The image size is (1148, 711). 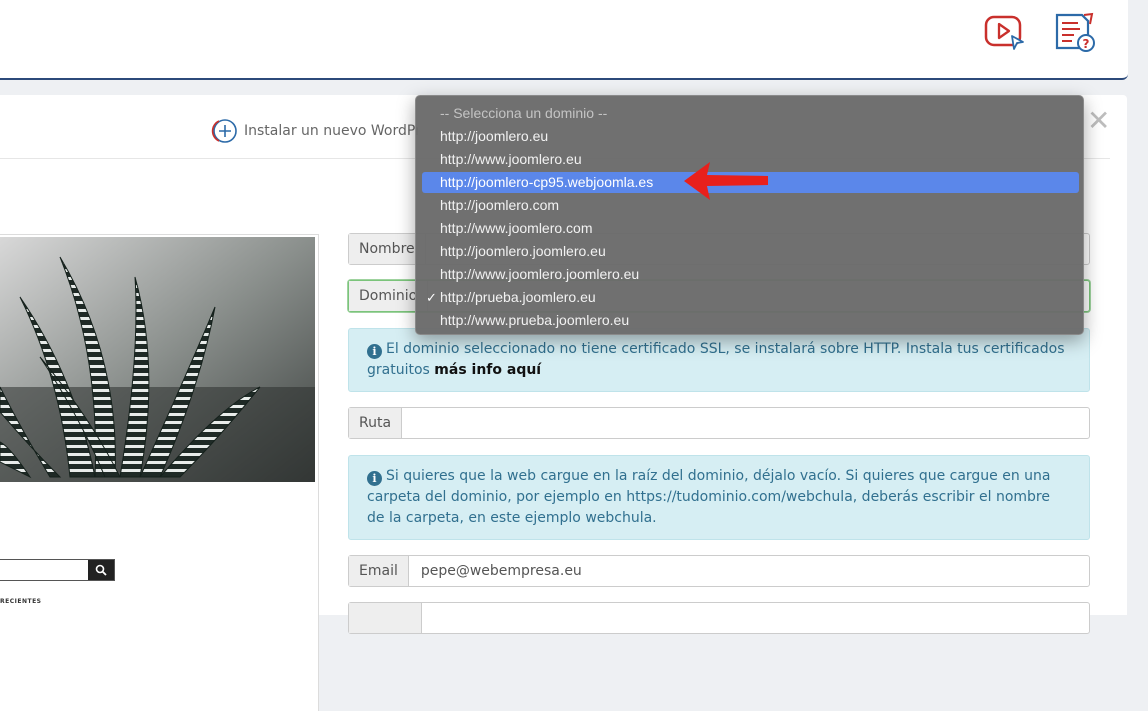 I want to click on email-input: pepe@webempresa.eu, so click(x=501, y=571).